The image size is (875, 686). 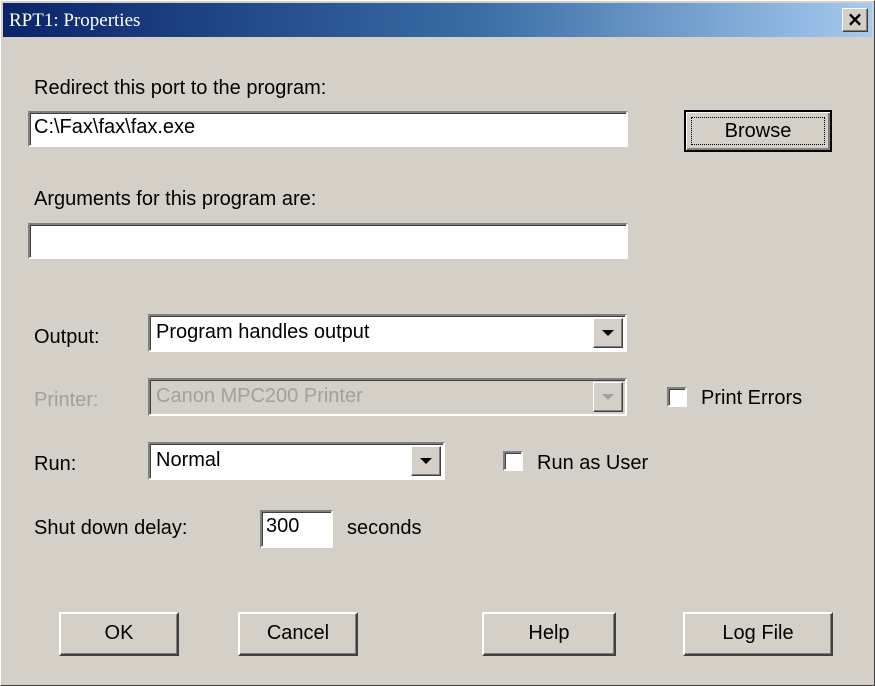 What do you see at coordinates (188, 460) in the screenshot?
I see `run-selected-value: Normal` at bounding box center [188, 460].